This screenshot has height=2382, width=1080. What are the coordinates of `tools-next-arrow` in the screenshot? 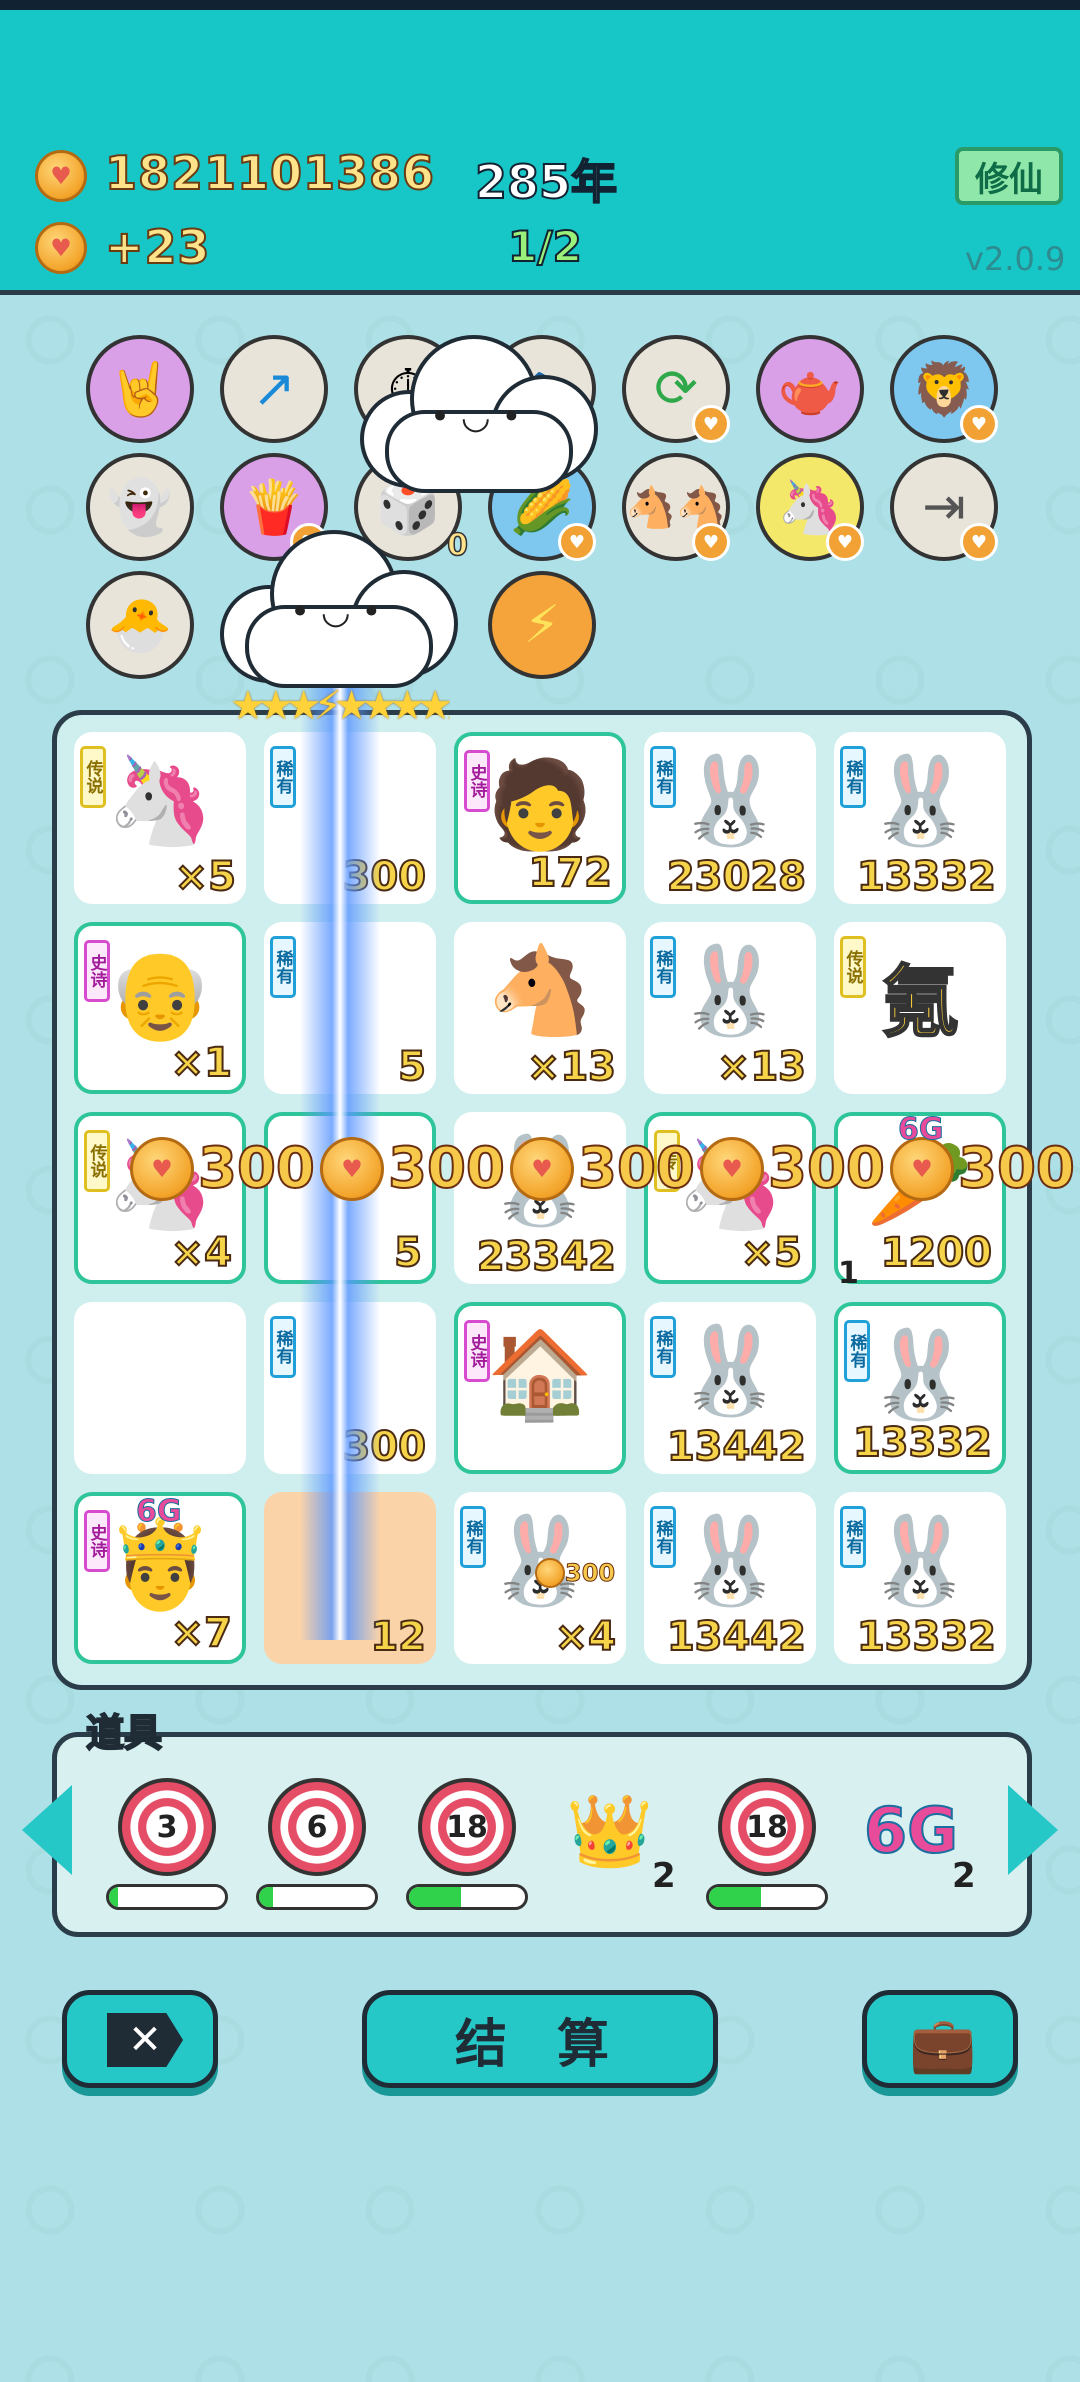 It's located at (1033, 1830).